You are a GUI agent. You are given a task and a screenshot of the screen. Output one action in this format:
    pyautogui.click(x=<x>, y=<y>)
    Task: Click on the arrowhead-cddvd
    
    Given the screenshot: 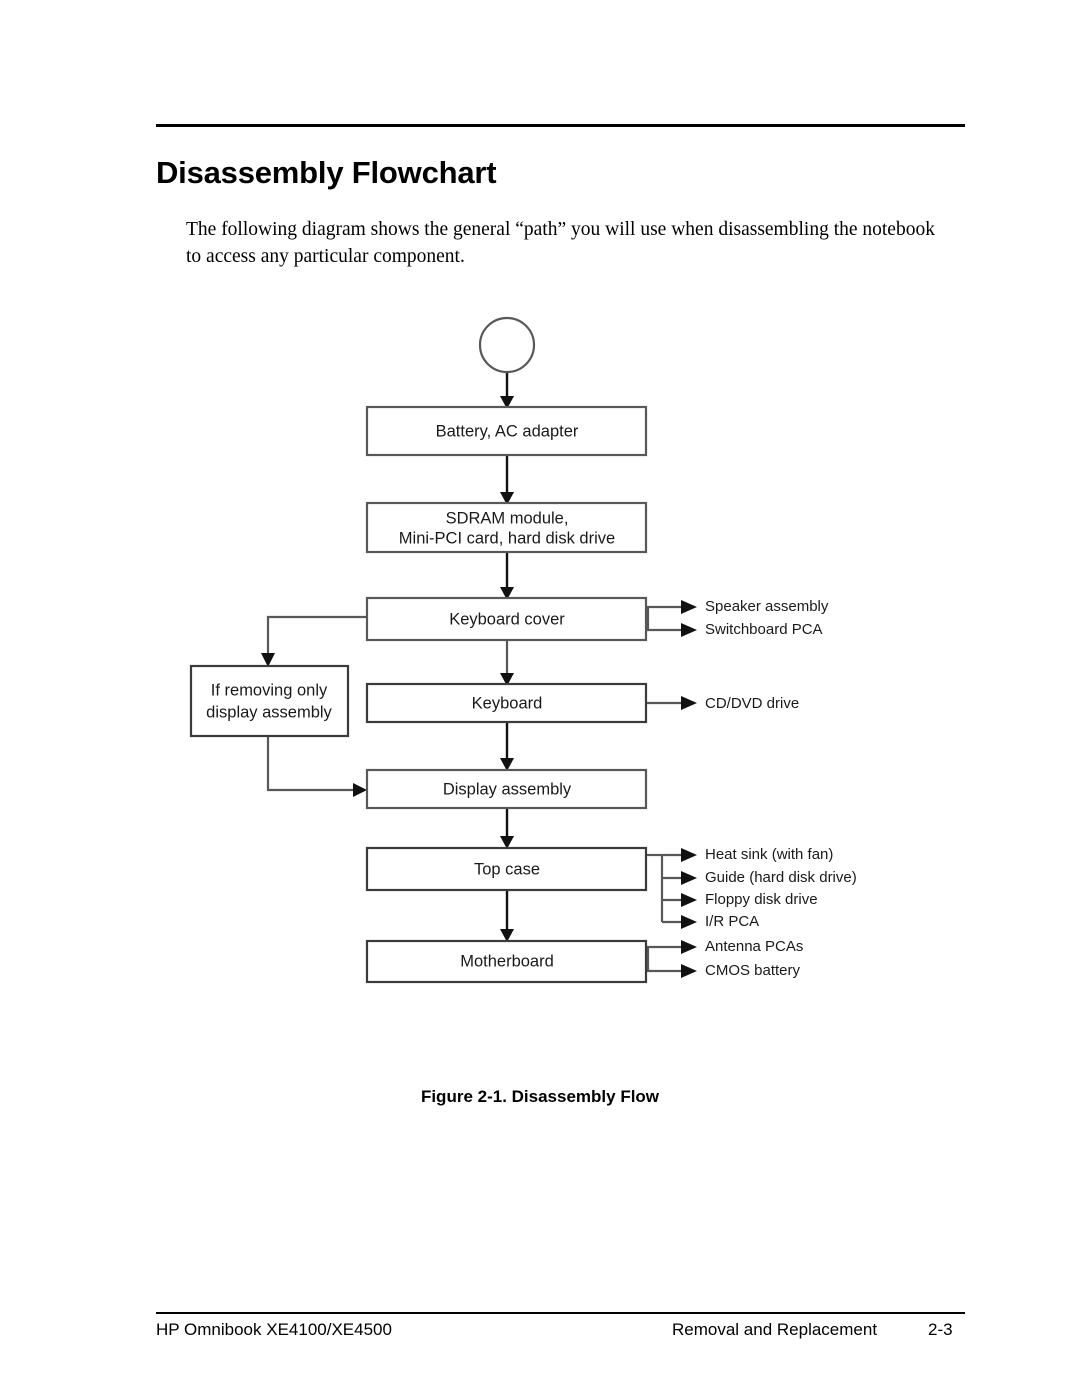 What is the action you would take?
    pyautogui.click(x=689, y=703)
    